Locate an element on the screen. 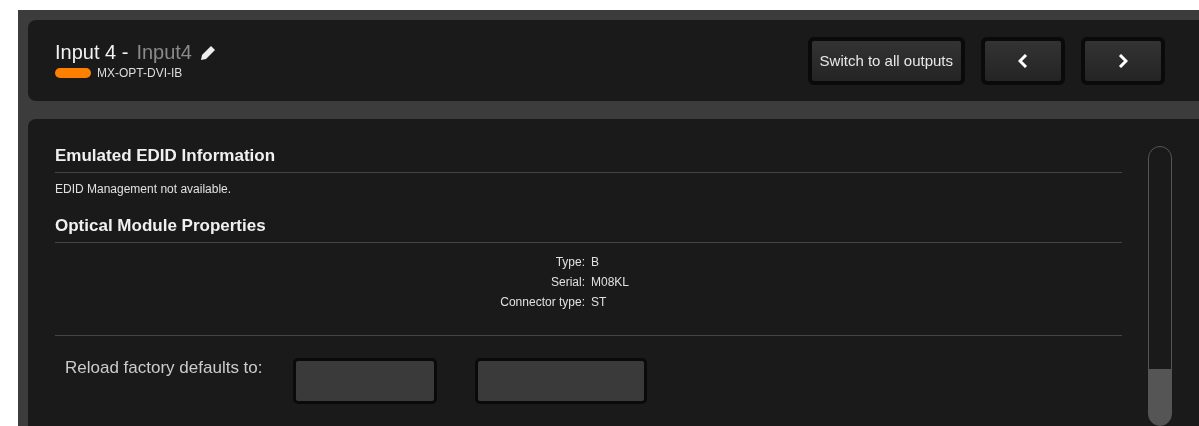 The height and width of the screenshot is (426, 1199). property-label: Type: is located at coordinates (569, 262).